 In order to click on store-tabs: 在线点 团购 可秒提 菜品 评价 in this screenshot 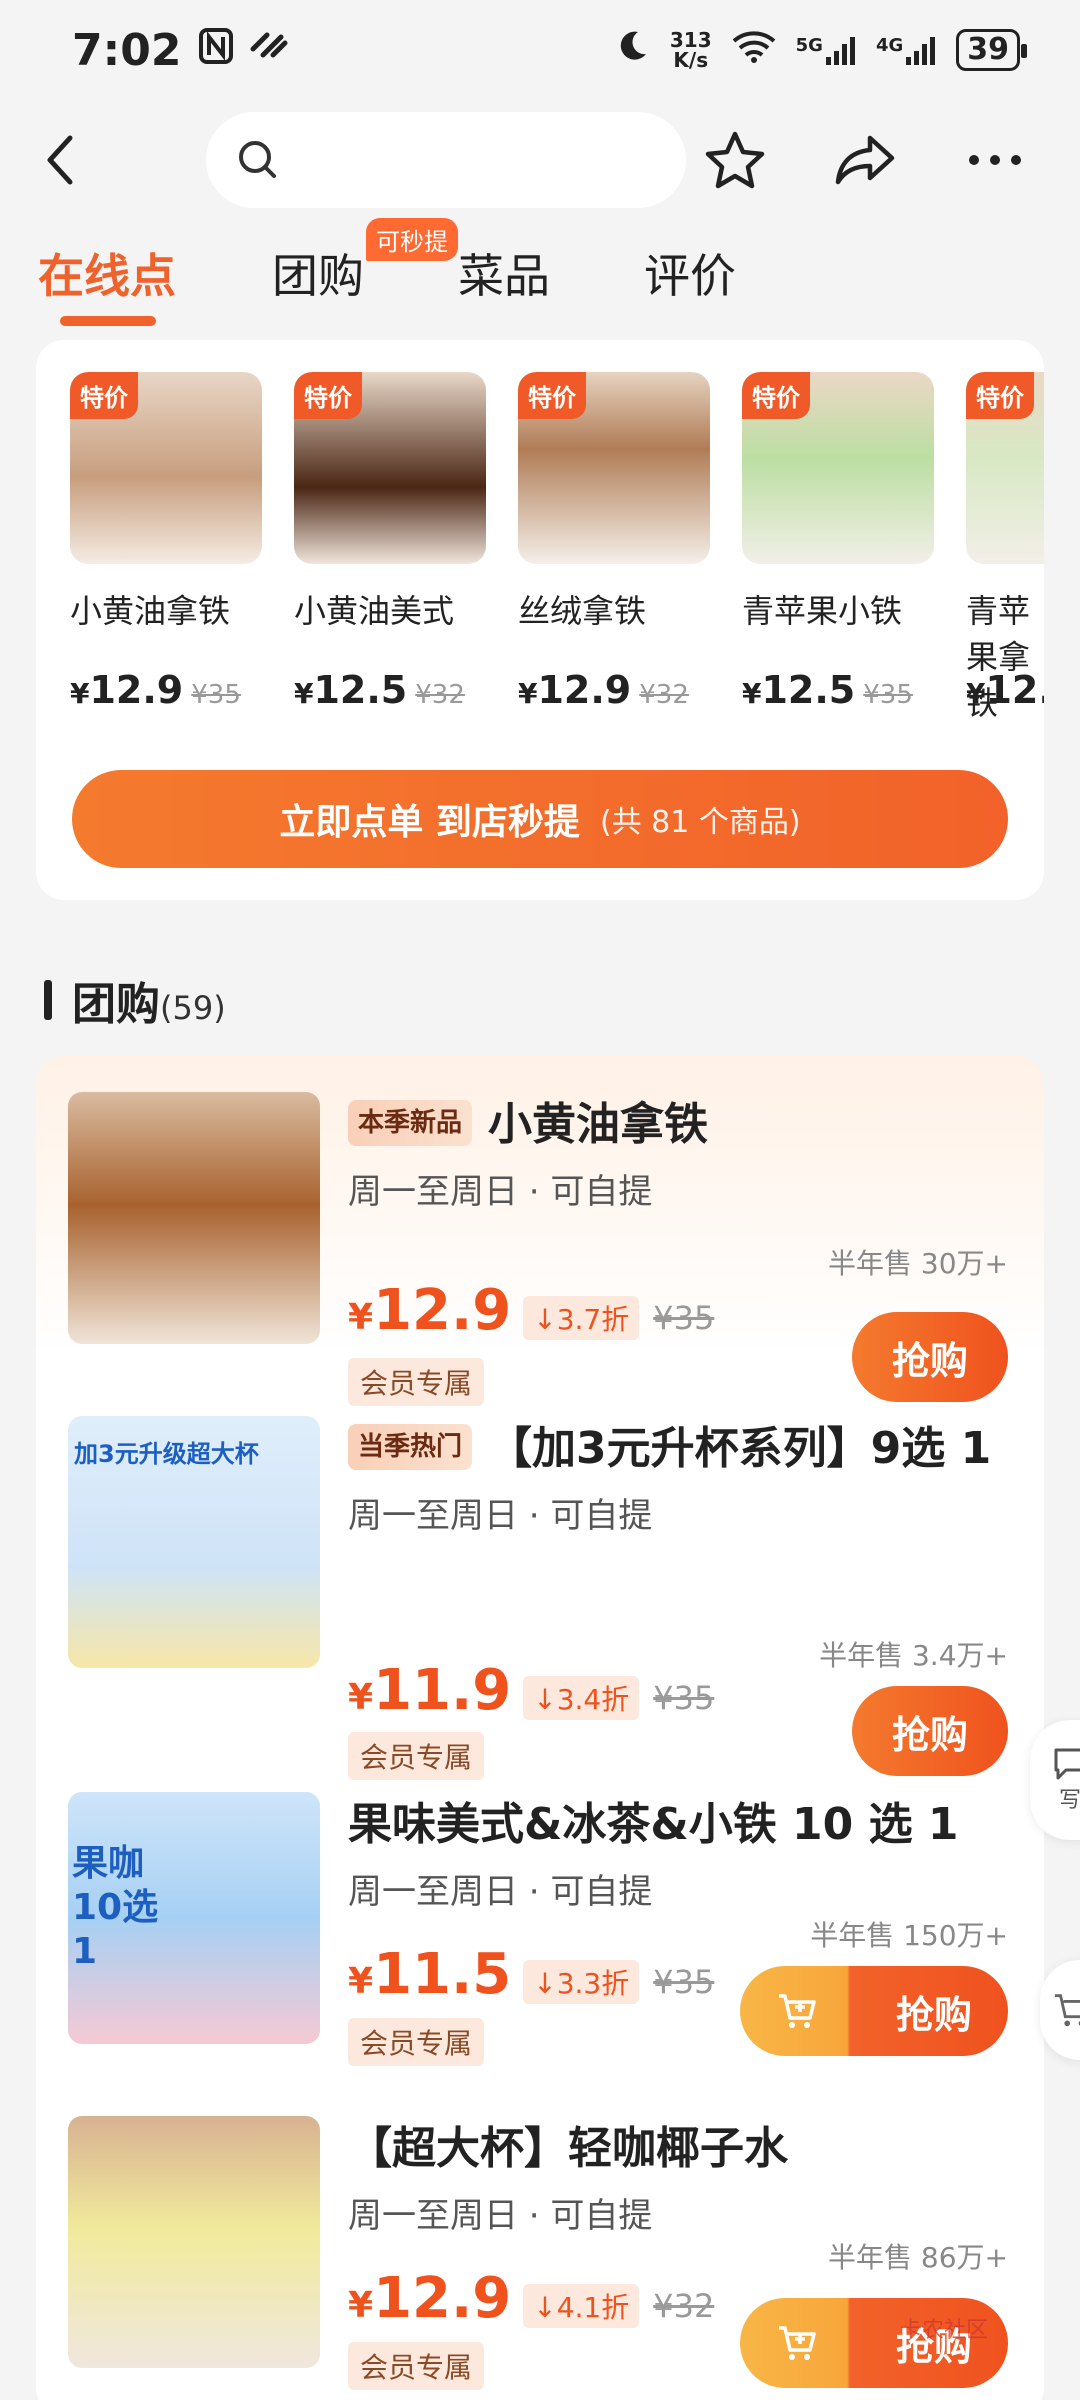, I will do `click(540, 274)`.